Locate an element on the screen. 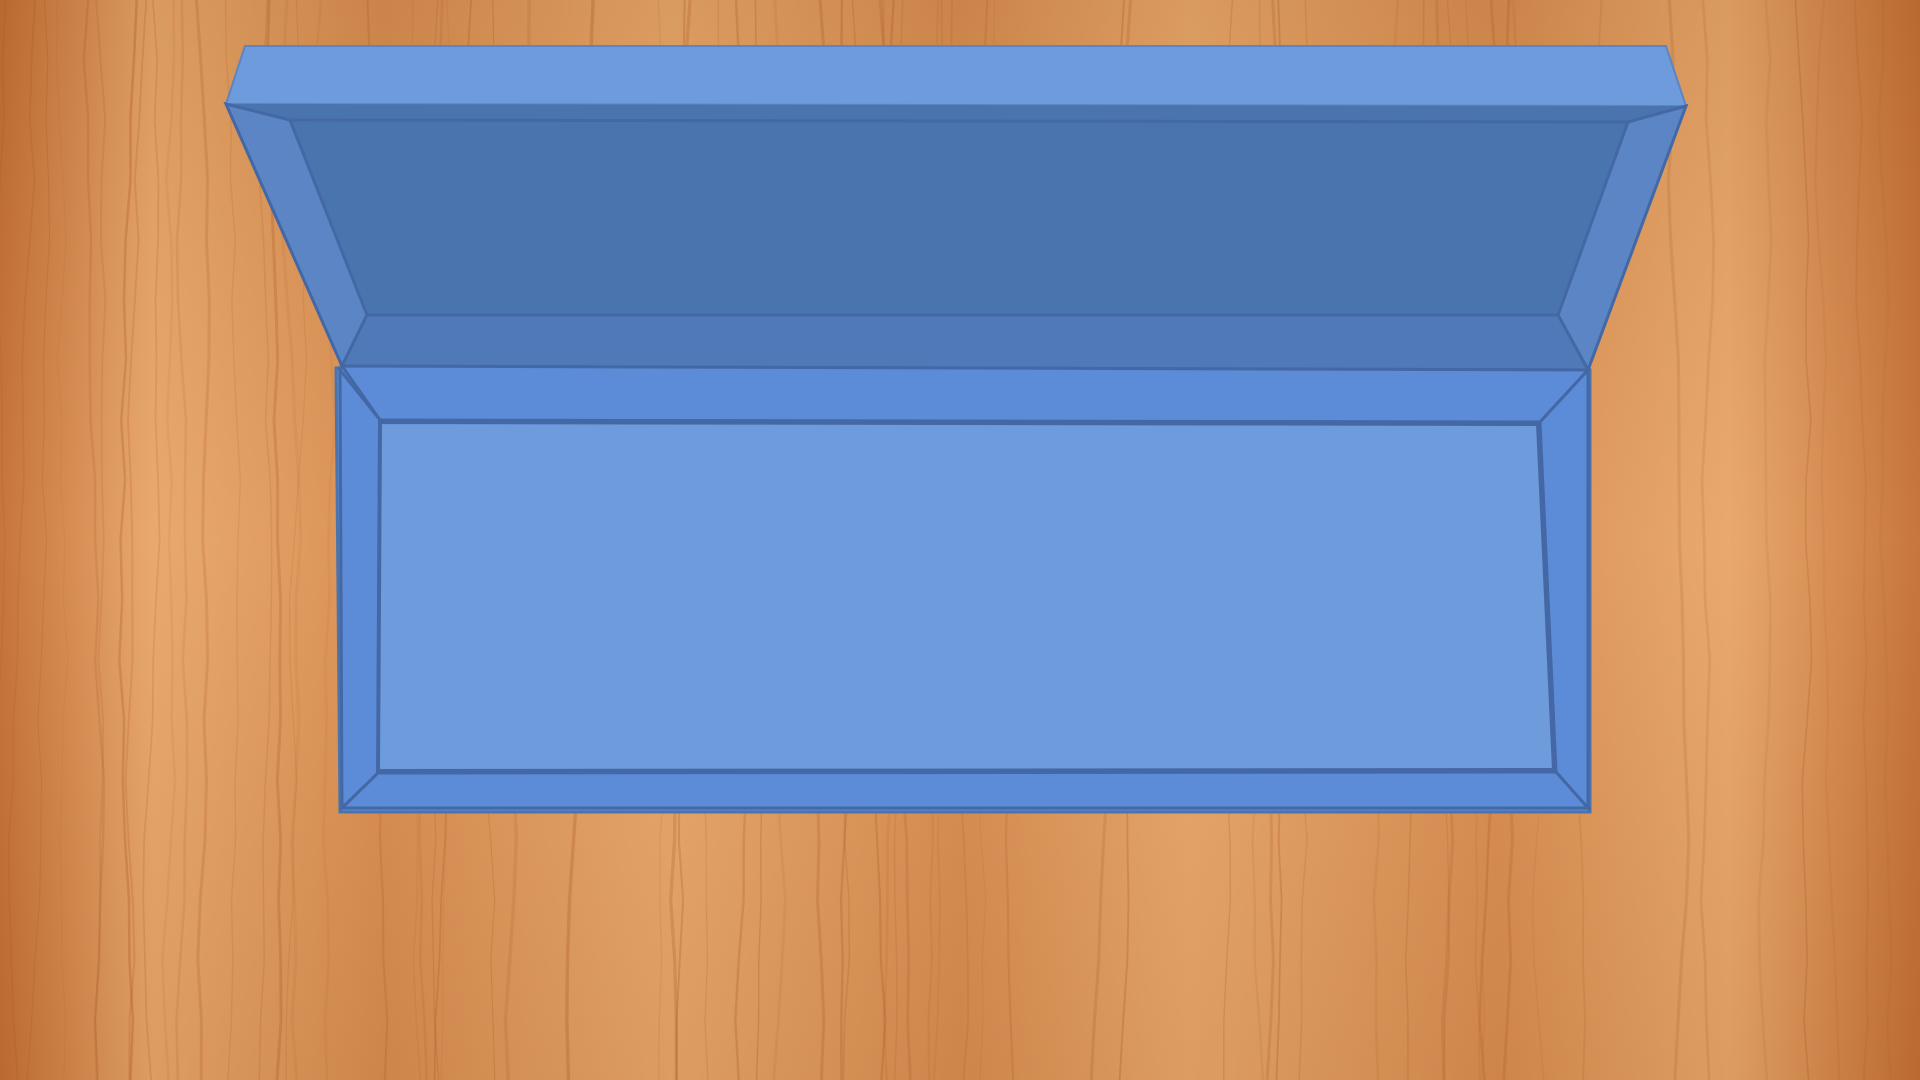 This screenshot has height=1080, width=1920. tray-left-wall is located at coordinates (360, 588).